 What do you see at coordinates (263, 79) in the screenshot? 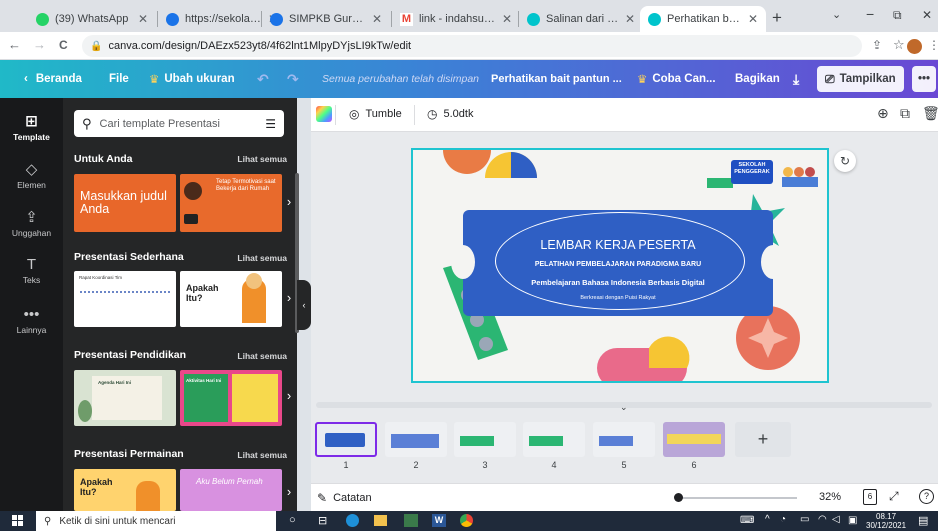
I see `undo-icon: ↶` at bounding box center [263, 79].